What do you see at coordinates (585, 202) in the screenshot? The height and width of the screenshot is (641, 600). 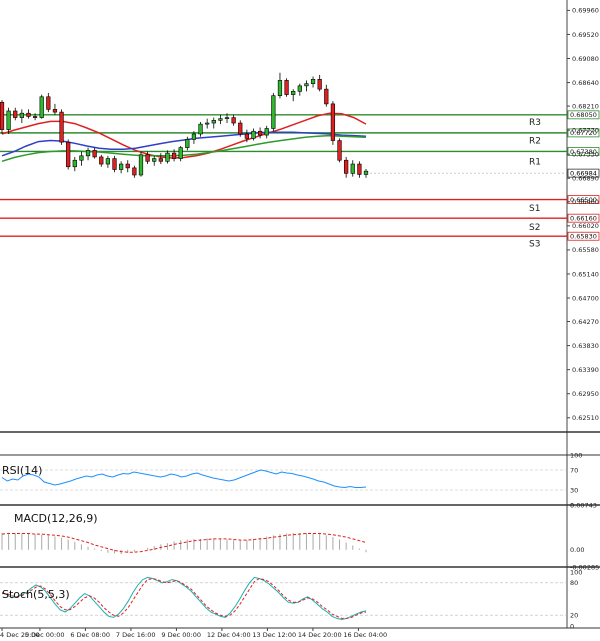 I see `price-tick-label: 0.66460` at bounding box center [585, 202].